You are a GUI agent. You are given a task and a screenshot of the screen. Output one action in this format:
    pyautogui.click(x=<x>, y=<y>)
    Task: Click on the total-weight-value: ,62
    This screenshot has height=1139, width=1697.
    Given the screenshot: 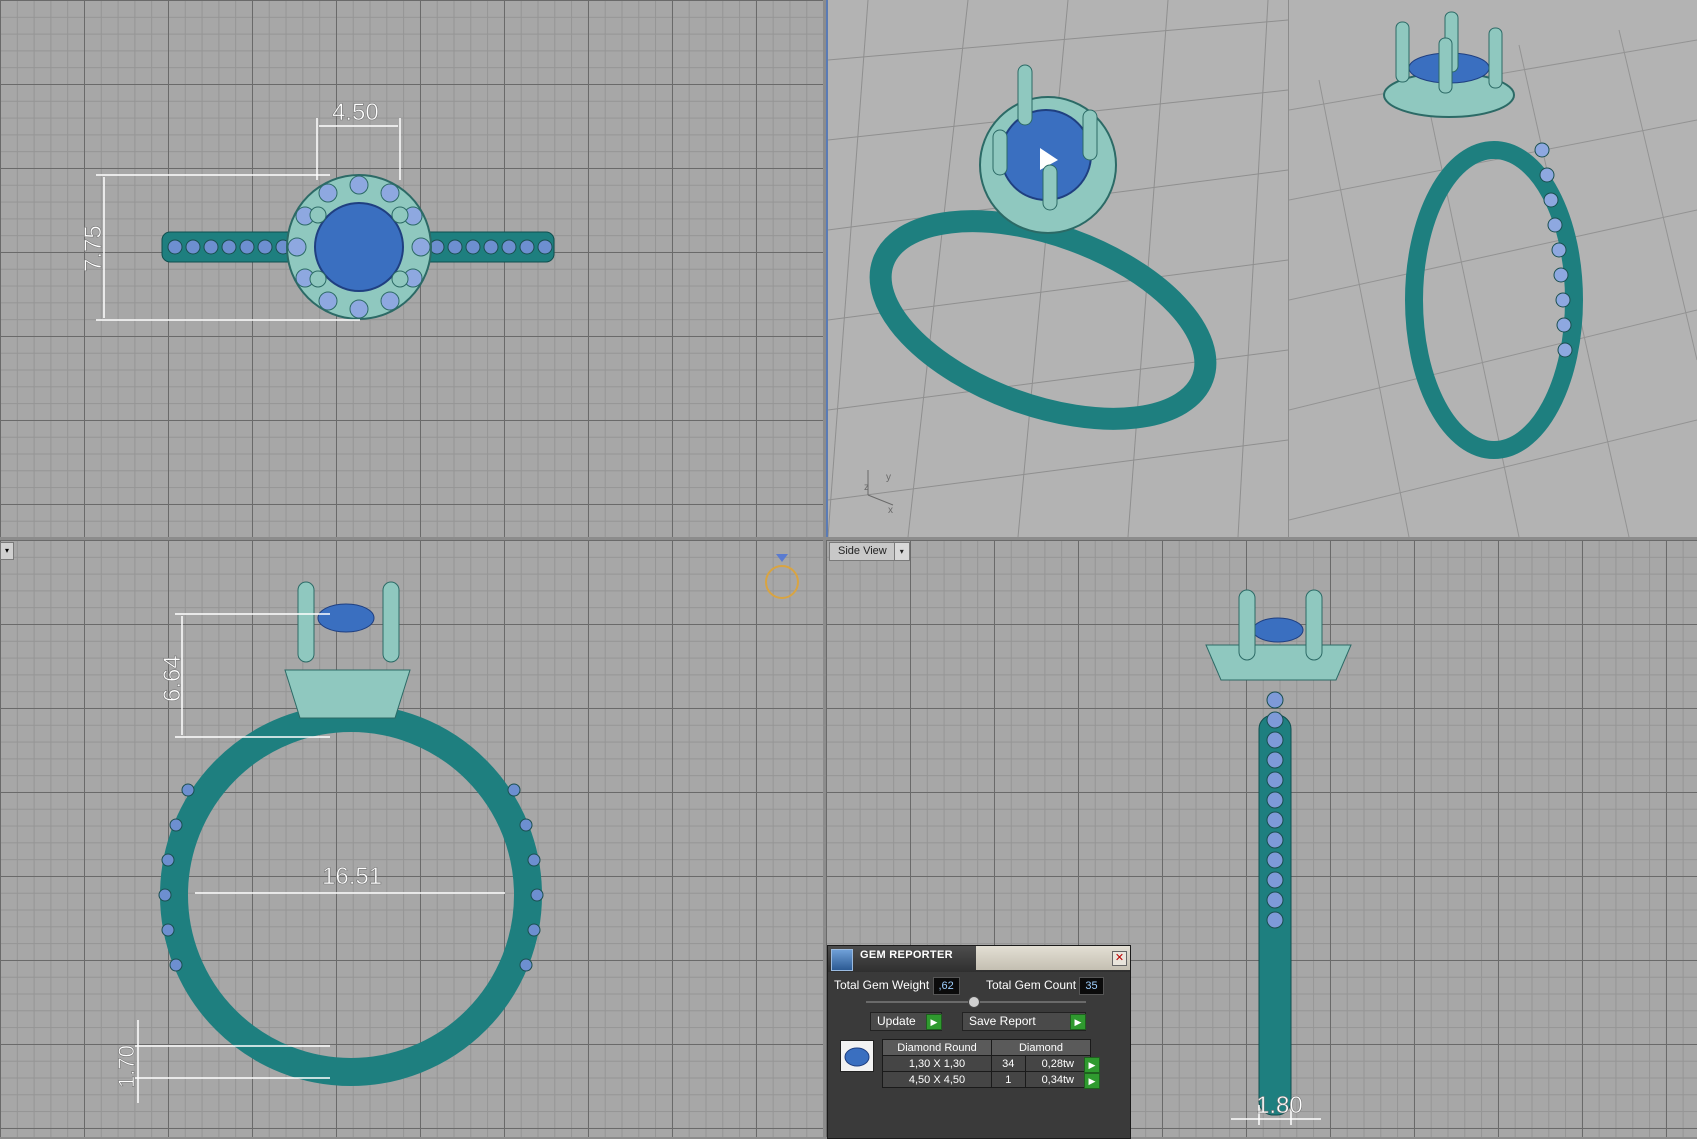 What is the action you would take?
    pyautogui.click(x=946, y=986)
    